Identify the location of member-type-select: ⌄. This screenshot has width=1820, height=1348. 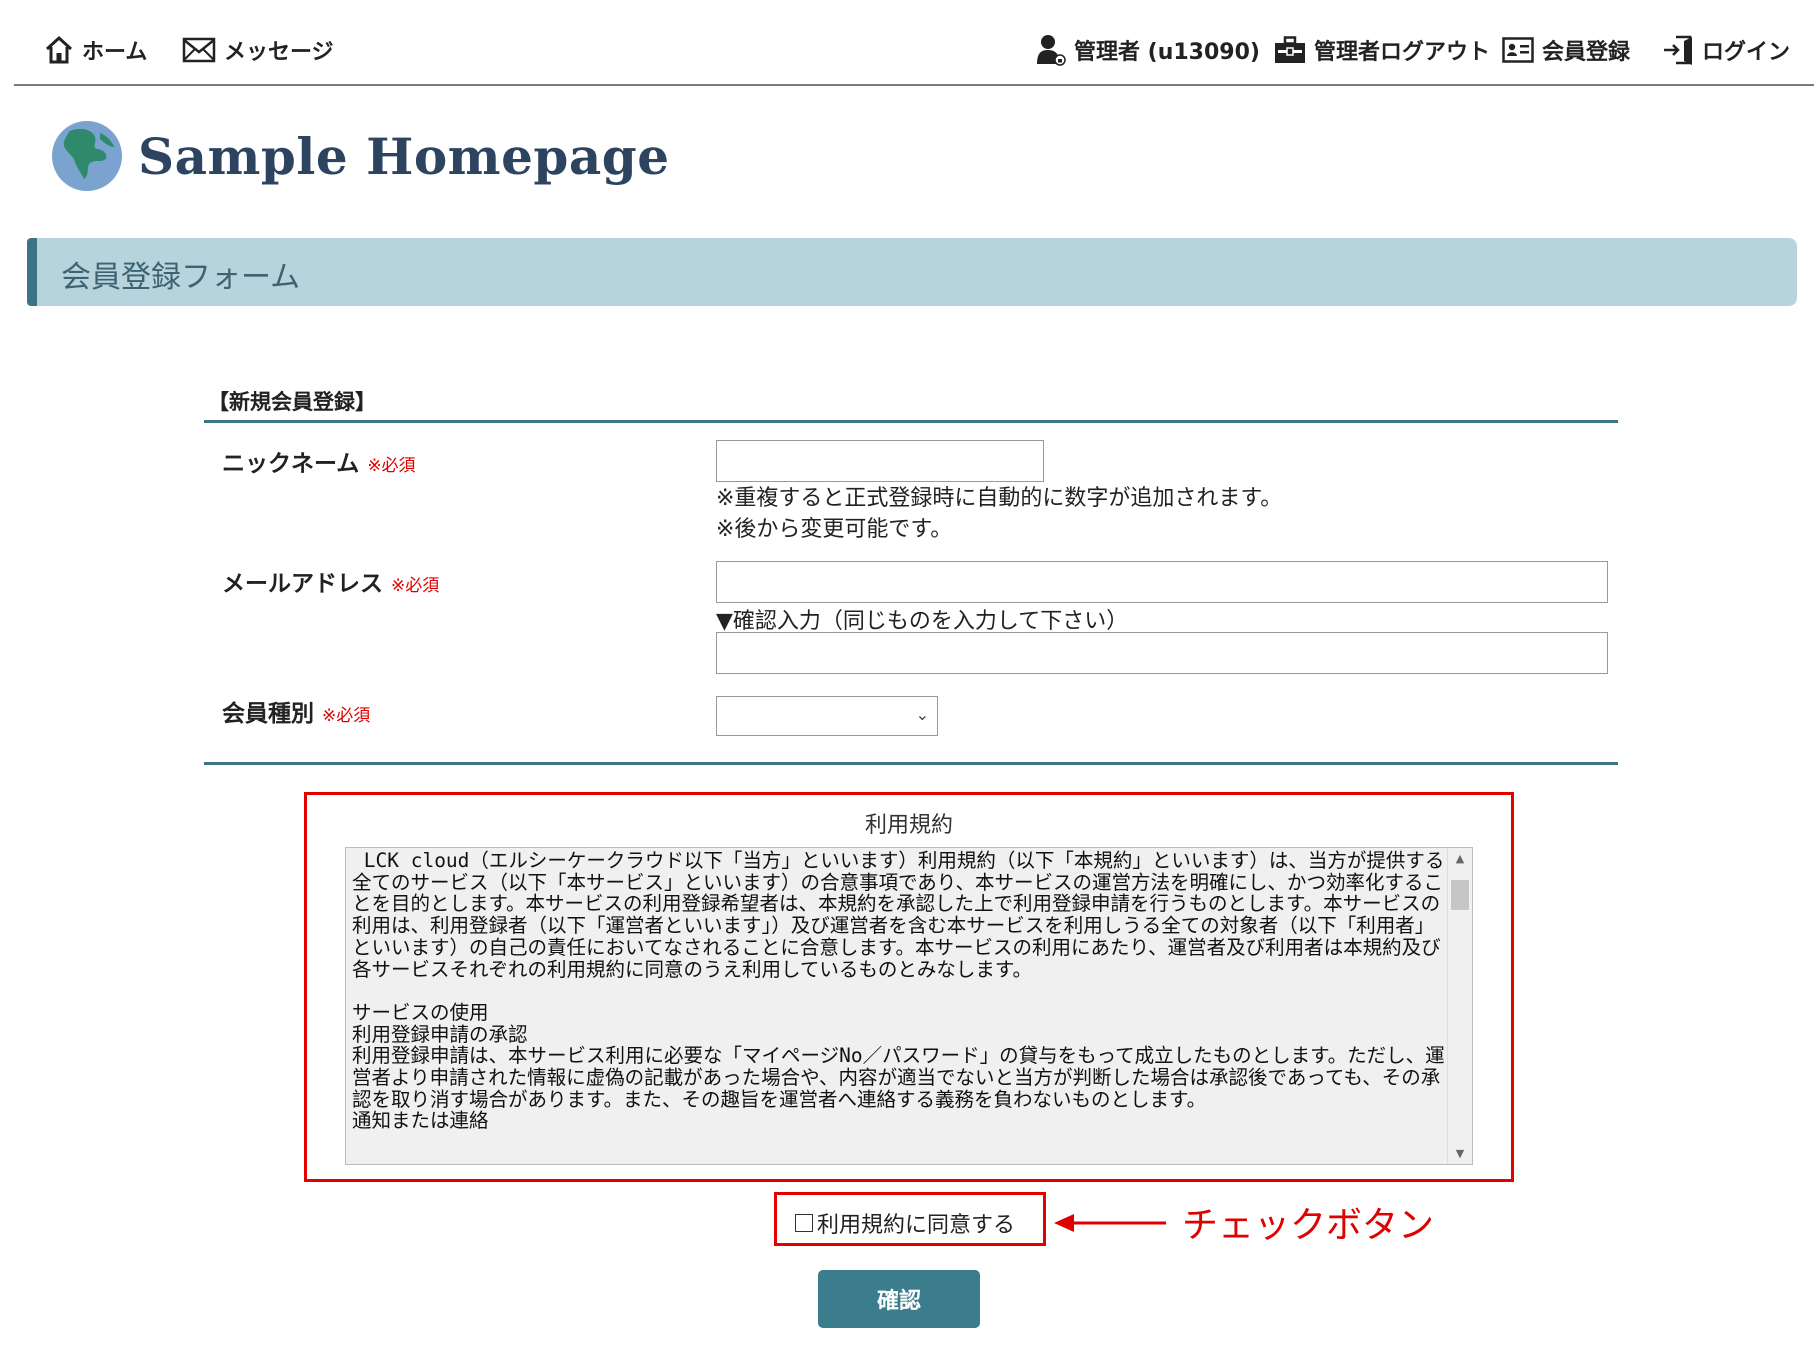
(827, 716).